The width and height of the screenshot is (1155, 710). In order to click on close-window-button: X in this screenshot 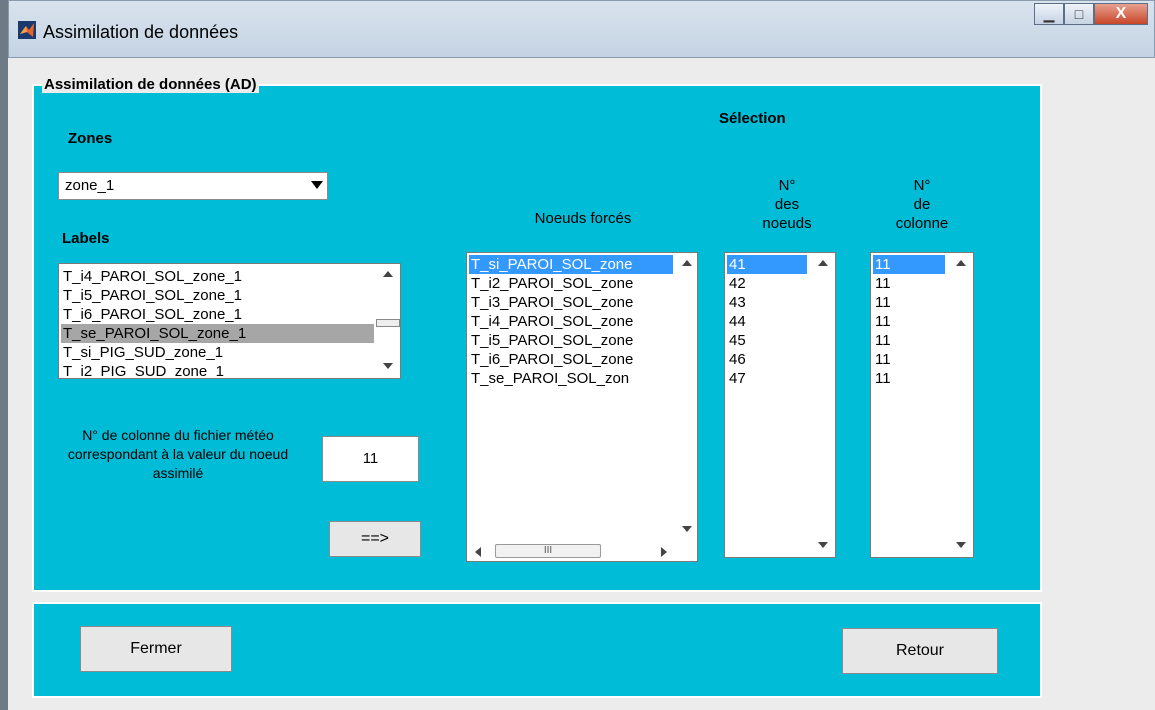, I will do `click(1121, 14)`.